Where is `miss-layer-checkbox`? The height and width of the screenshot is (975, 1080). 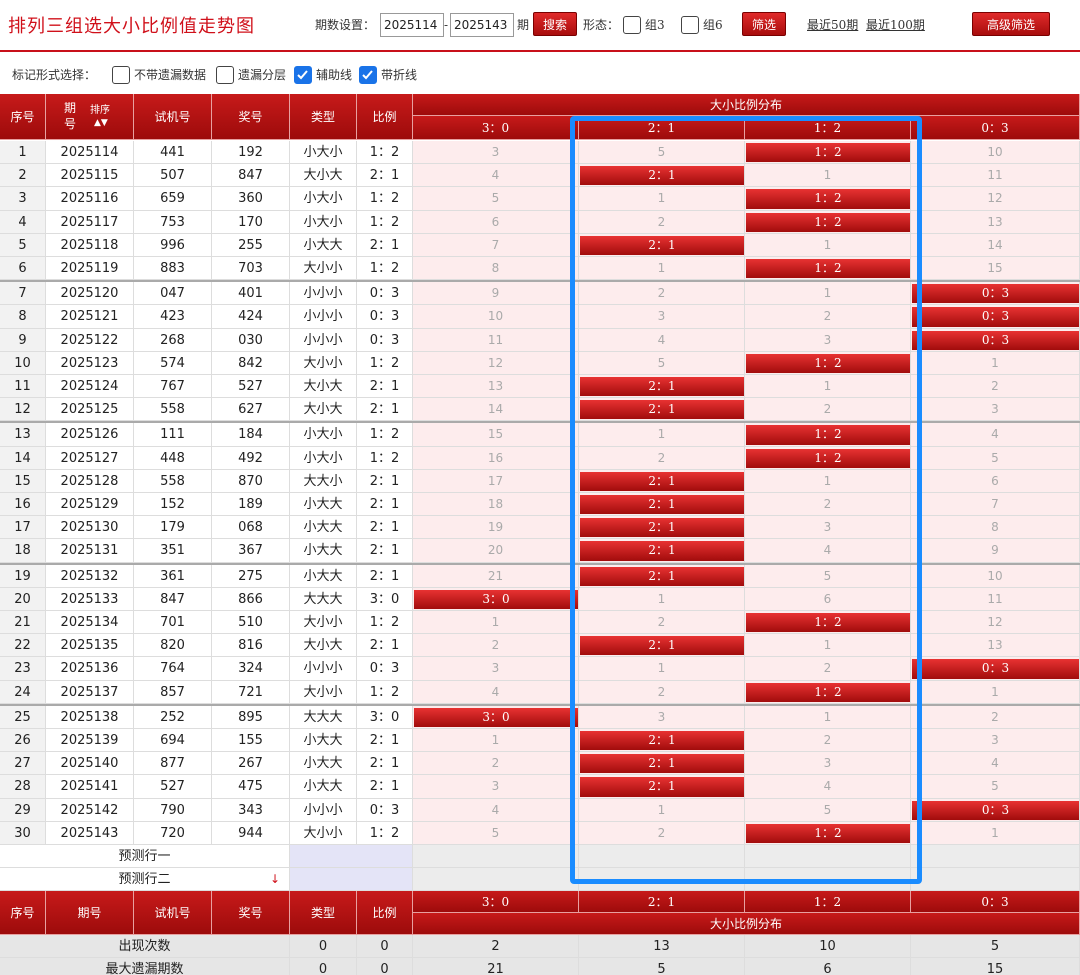 miss-layer-checkbox is located at coordinates (225, 75).